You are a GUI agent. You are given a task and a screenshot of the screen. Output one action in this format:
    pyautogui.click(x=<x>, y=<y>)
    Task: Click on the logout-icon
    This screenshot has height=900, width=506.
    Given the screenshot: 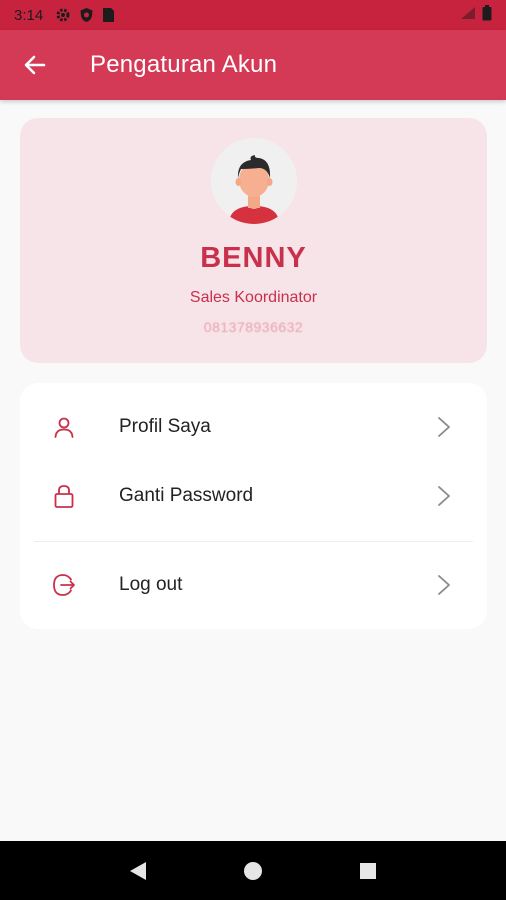 What is the action you would take?
    pyautogui.click(x=64, y=585)
    